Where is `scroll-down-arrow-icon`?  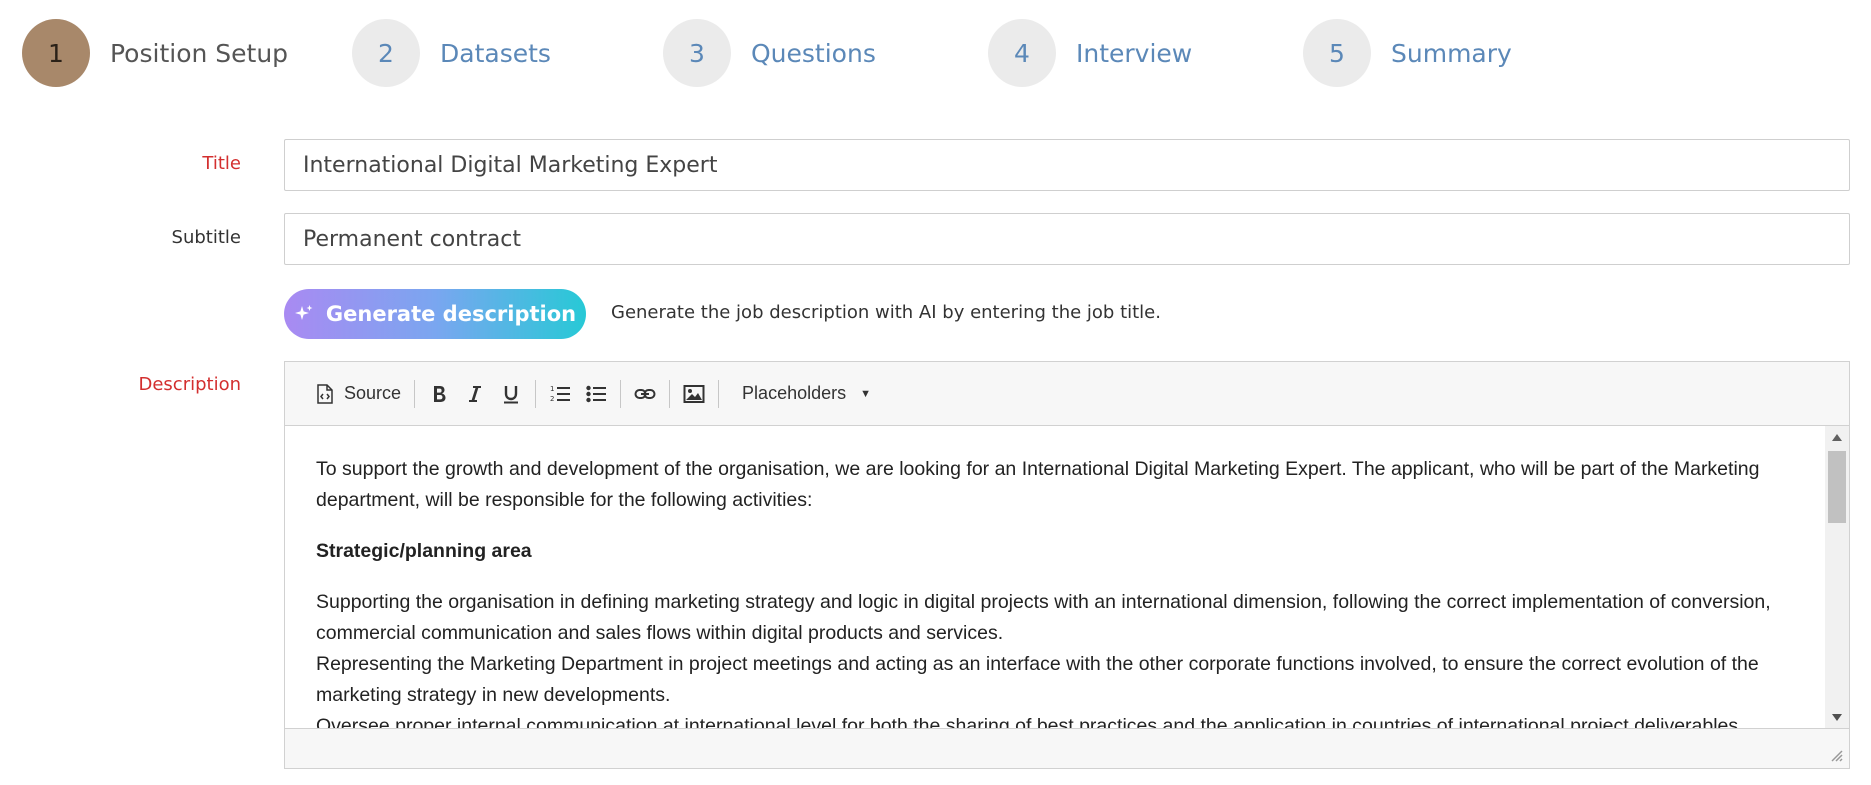 scroll-down-arrow-icon is located at coordinates (1837, 717).